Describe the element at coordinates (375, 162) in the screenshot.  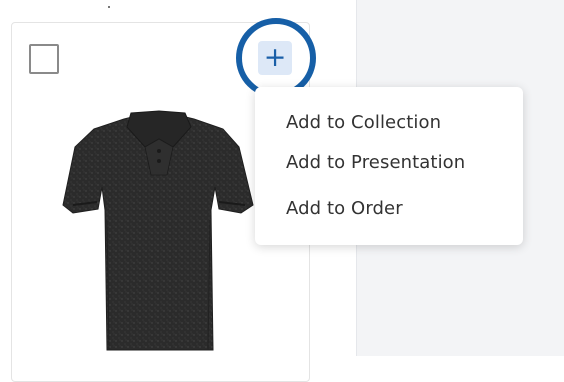
I see `menu-item-add-to-presentation: Add to Presentation` at that location.